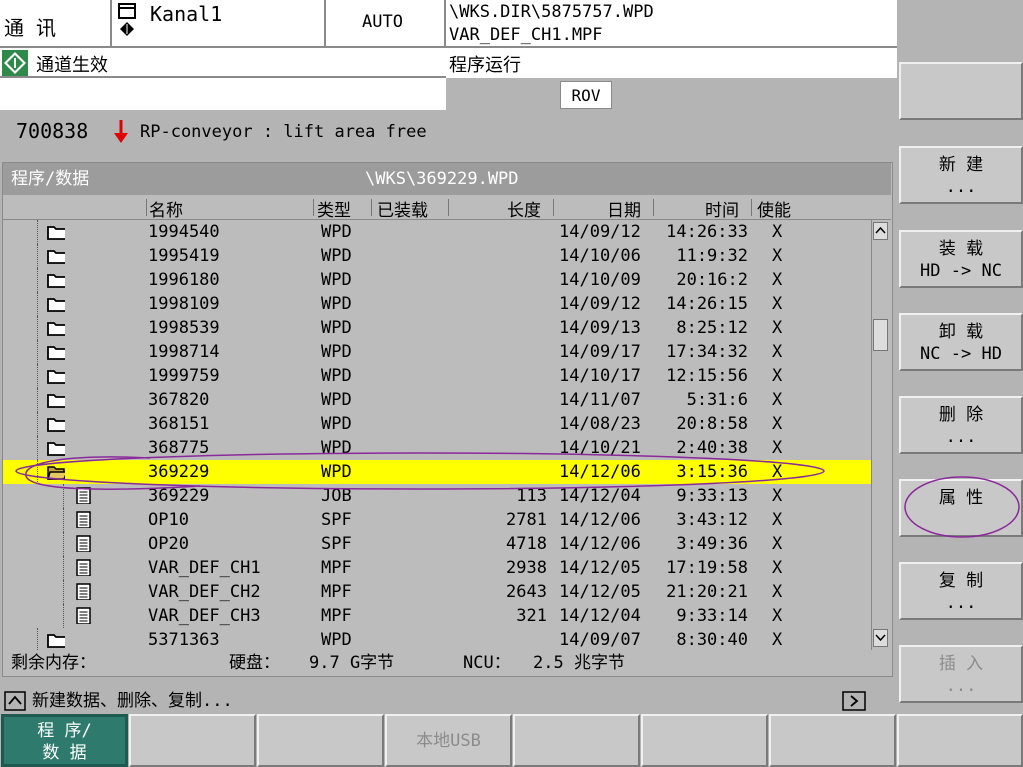 The width and height of the screenshot is (1023, 767). What do you see at coordinates (437, 256) in the screenshot?
I see `table-row: 1995419 WPD 14/10/06 11:9:32 X` at bounding box center [437, 256].